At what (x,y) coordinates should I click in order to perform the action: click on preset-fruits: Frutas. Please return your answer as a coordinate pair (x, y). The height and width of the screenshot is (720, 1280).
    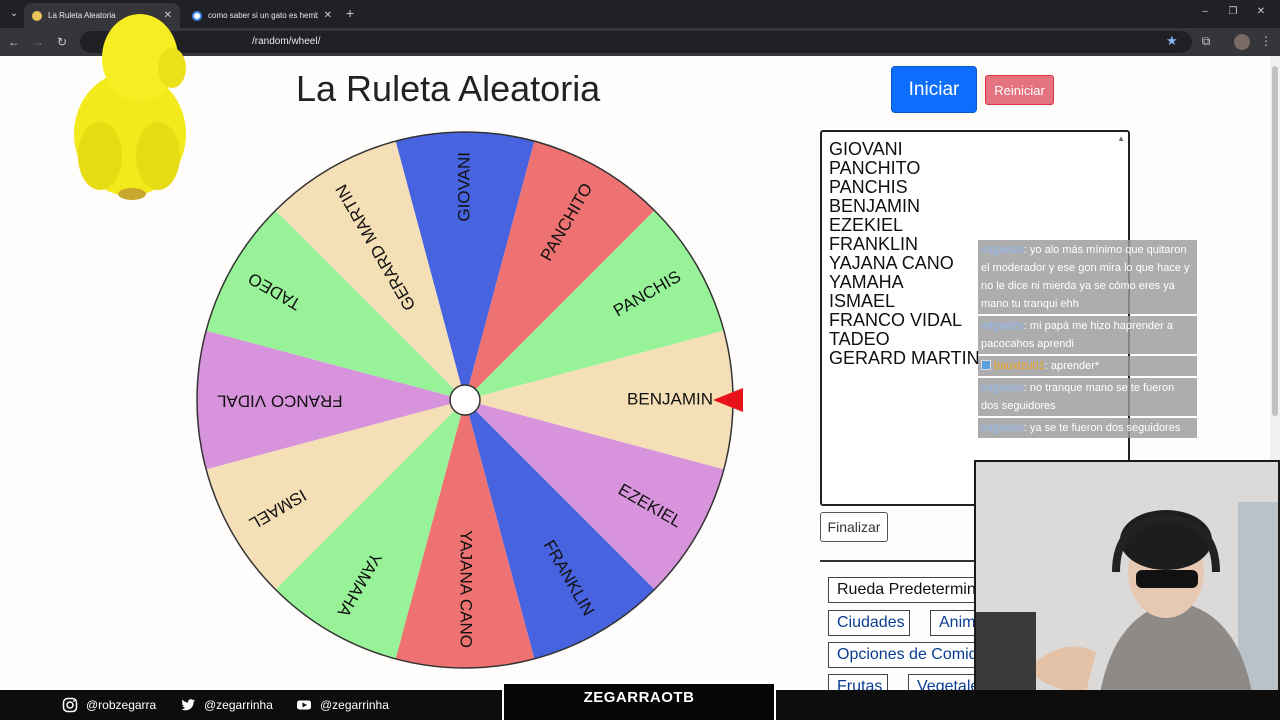
    Looking at the image, I should click on (858, 682).